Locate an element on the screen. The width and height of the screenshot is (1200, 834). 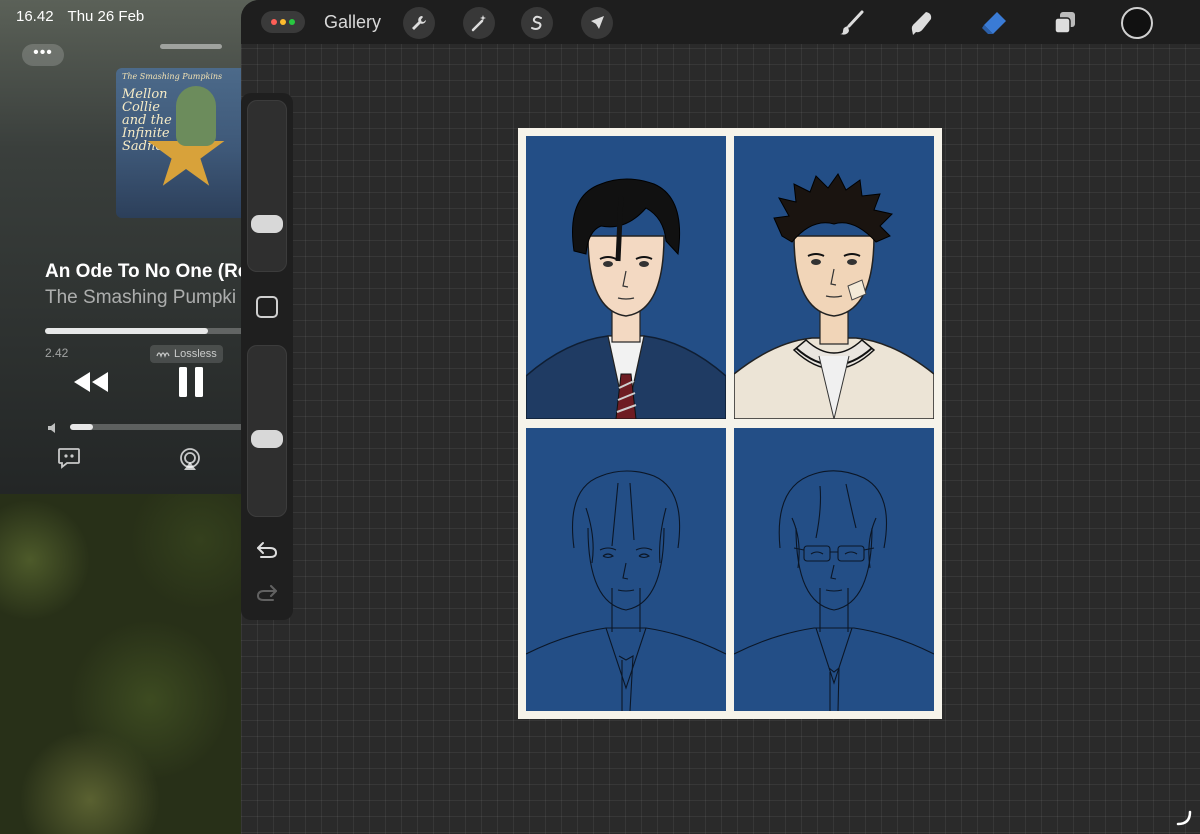
airplay-icon is located at coordinates (190, 459).